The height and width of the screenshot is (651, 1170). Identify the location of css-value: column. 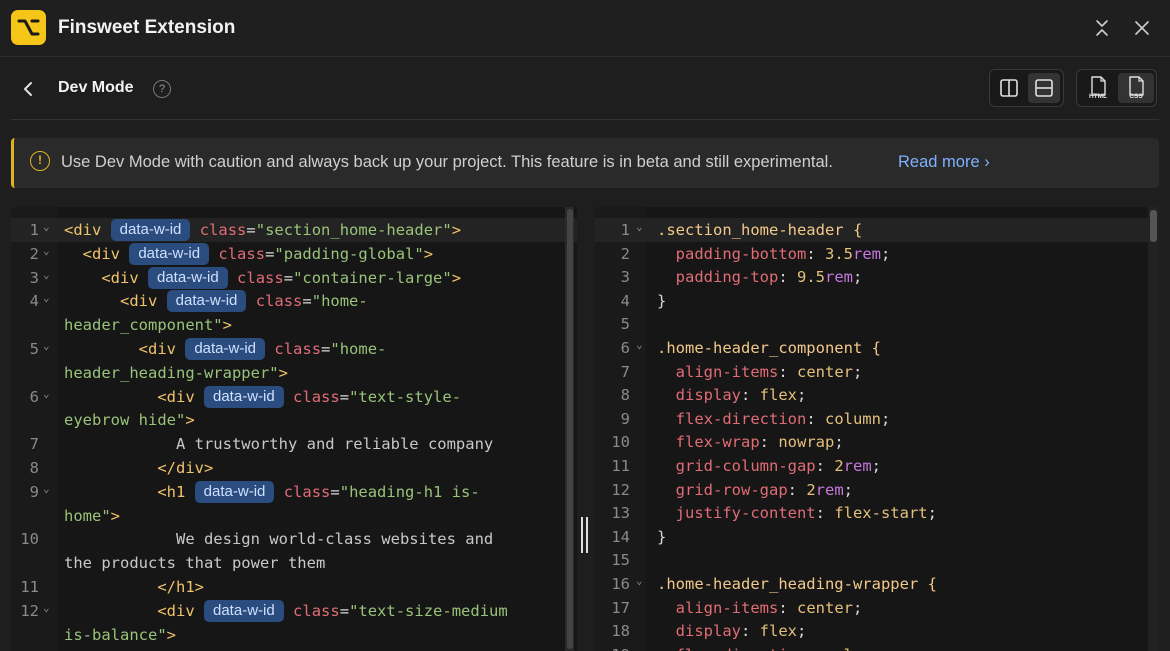
(853, 648).